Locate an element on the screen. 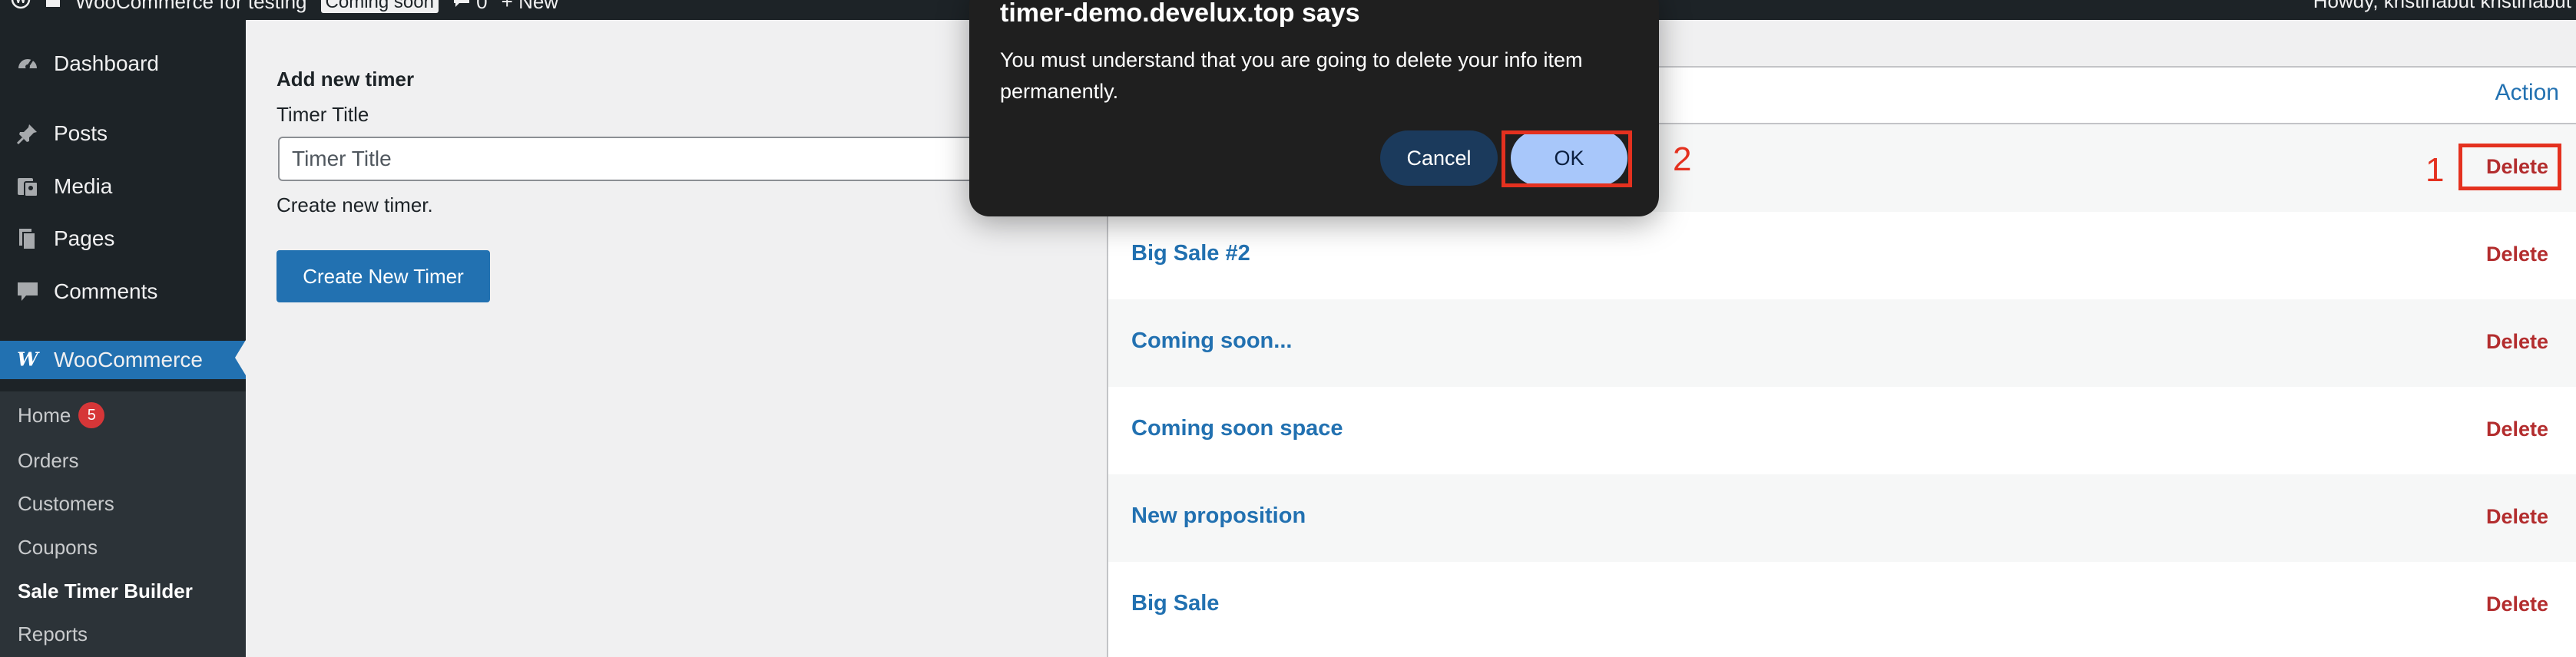  site-name-link: WooCommerce for testing is located at coordinates (191, 7).